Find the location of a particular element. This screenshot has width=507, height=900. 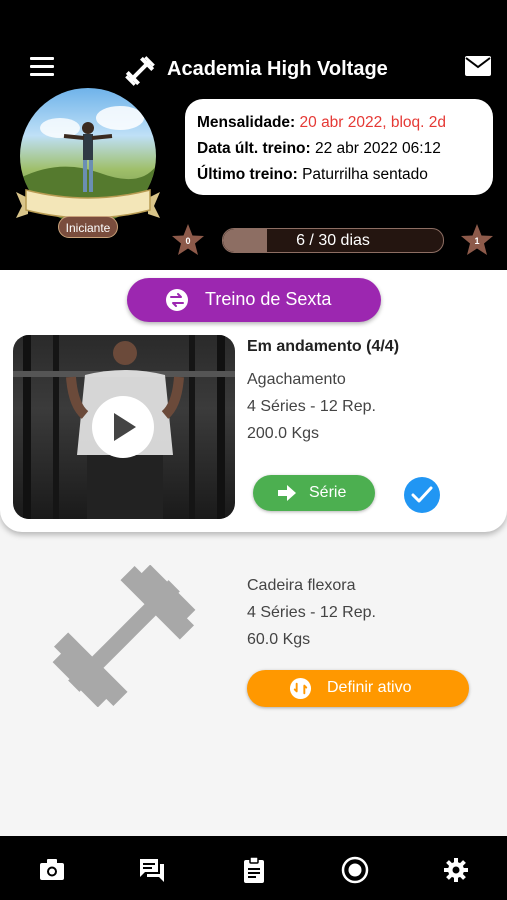

exercise-weight: 200.0 Kgs is located at coordinates (283, 433).